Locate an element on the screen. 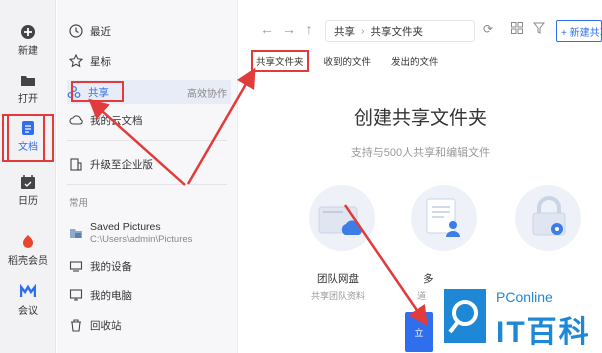 Image resolution: width=602 pixels, height=353 pixels. sidebar-item-recent: 最近 is located at coordinates (150, 31).